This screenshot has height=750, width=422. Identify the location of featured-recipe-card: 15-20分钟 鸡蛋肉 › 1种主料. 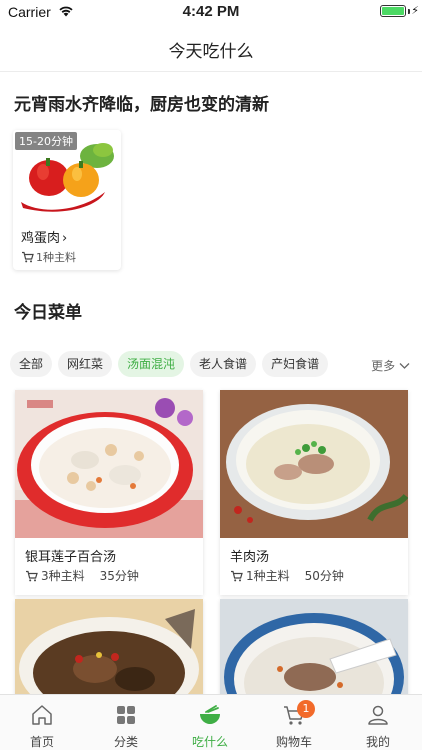
(67, 200).